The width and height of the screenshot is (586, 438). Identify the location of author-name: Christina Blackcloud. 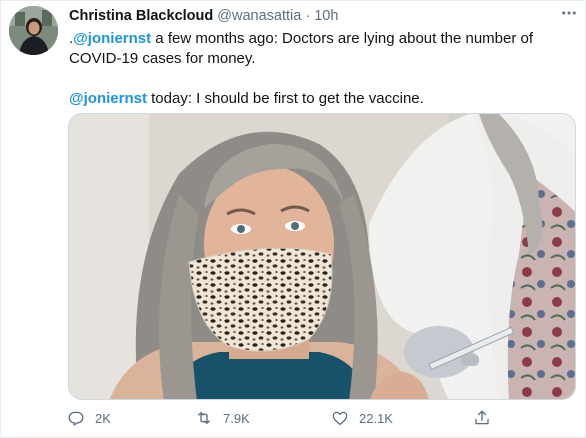
(141, 16).